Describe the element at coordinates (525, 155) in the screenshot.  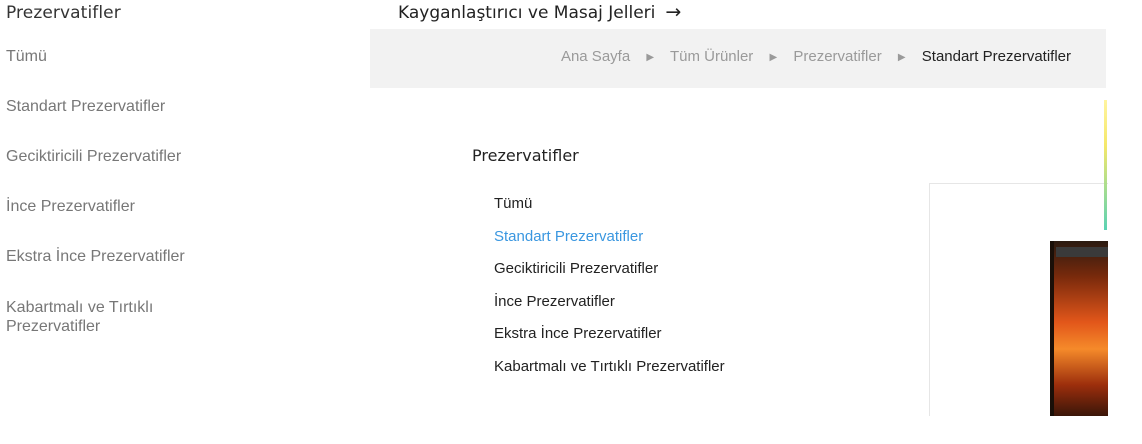
I see `panel-title: Prezervatifler` at that location.